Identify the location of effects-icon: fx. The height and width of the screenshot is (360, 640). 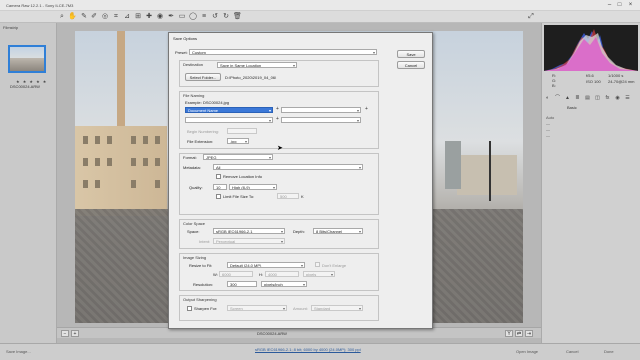
(607, 98).